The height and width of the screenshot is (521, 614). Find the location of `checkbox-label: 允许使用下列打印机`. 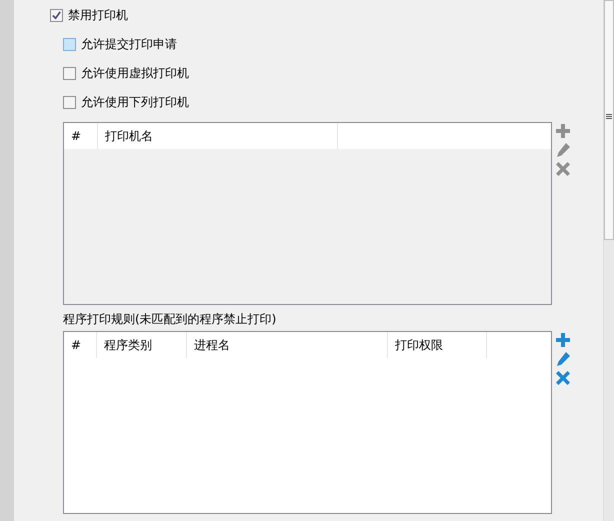

checkbox-label: 允许使用下列打印机 is located at coordinates (135, 102).